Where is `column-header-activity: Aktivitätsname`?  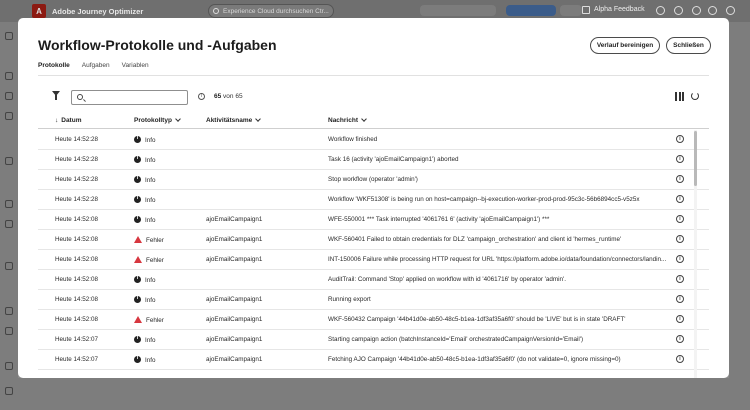 column-header-activity: Aktivitätsname is located at coordinates (234, 120).